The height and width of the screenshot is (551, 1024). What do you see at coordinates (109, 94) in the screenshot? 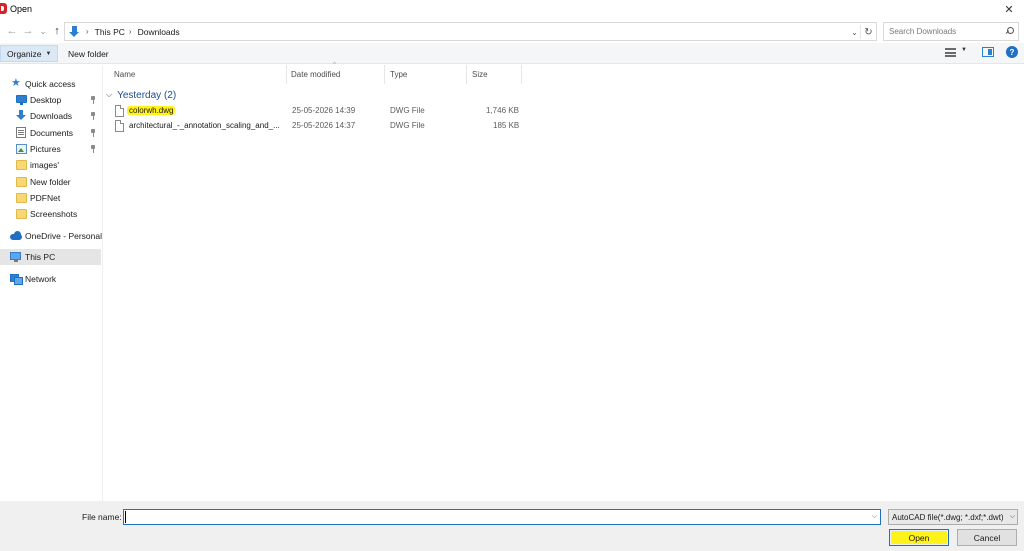
I see `chevron-down-icon: ⌵` at bounding box center [109, 94].